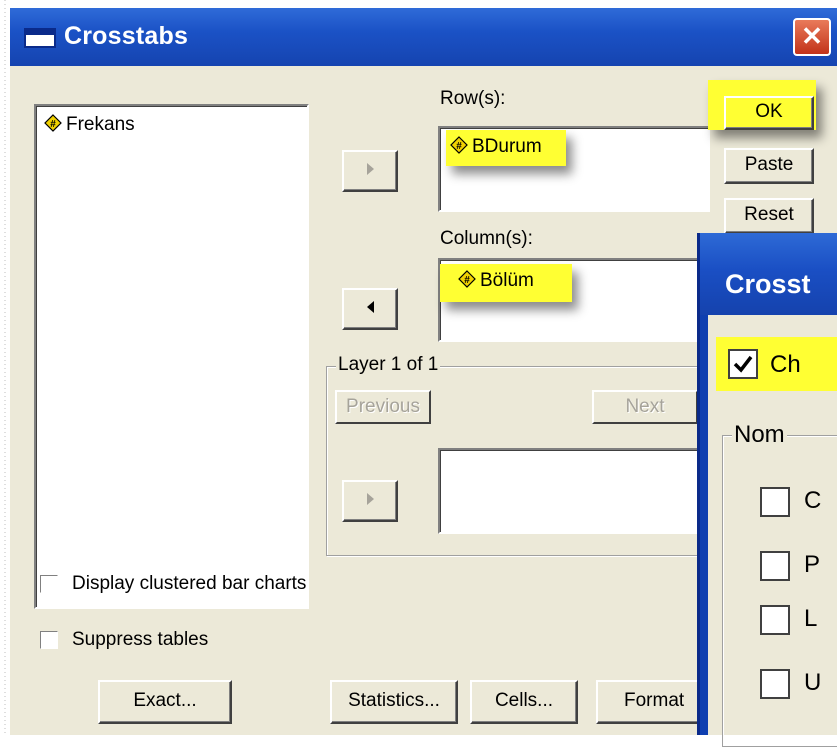  Describe the element at coordinates (388, 365) in the screenshot. I see `layer-label: Layer 1 of 1` at that location.